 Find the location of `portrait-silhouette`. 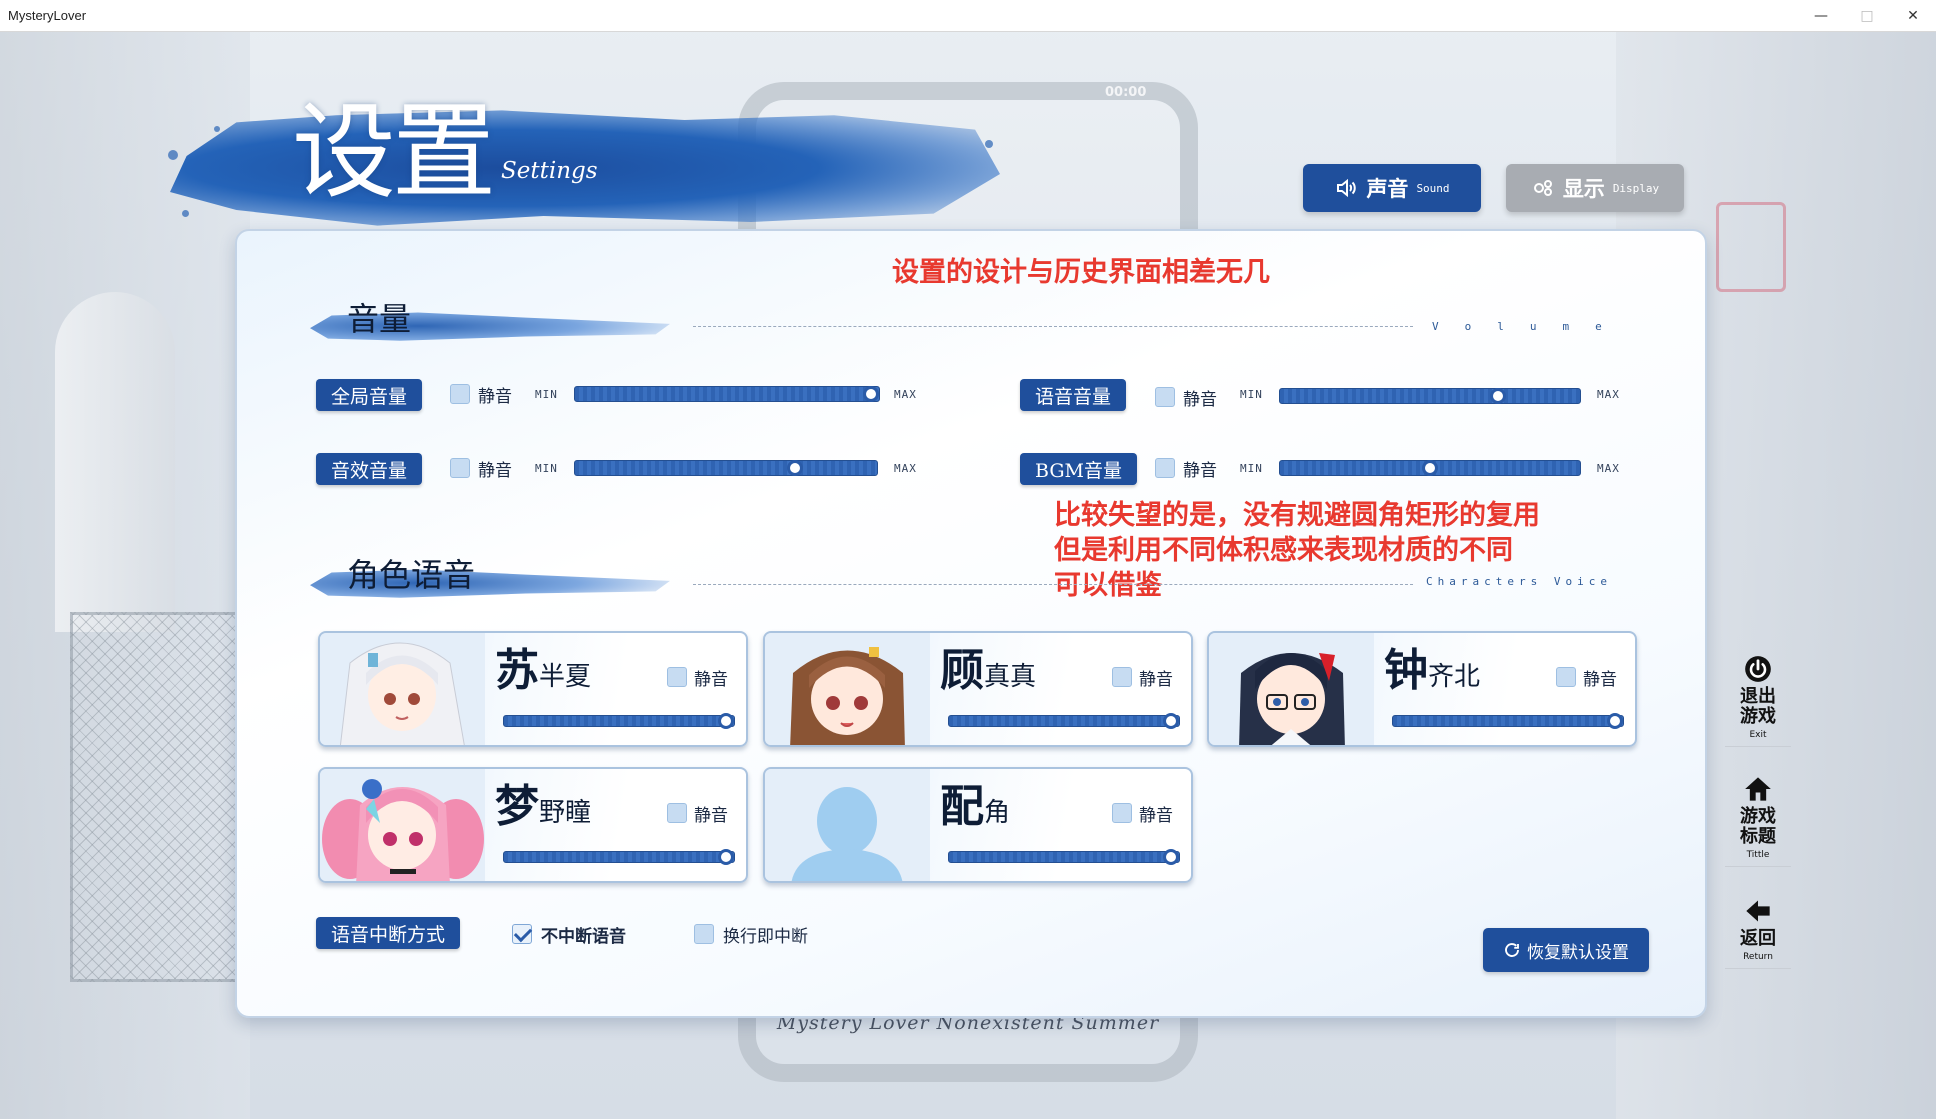

portrait-silhouette is located at coordinates (847, 825).